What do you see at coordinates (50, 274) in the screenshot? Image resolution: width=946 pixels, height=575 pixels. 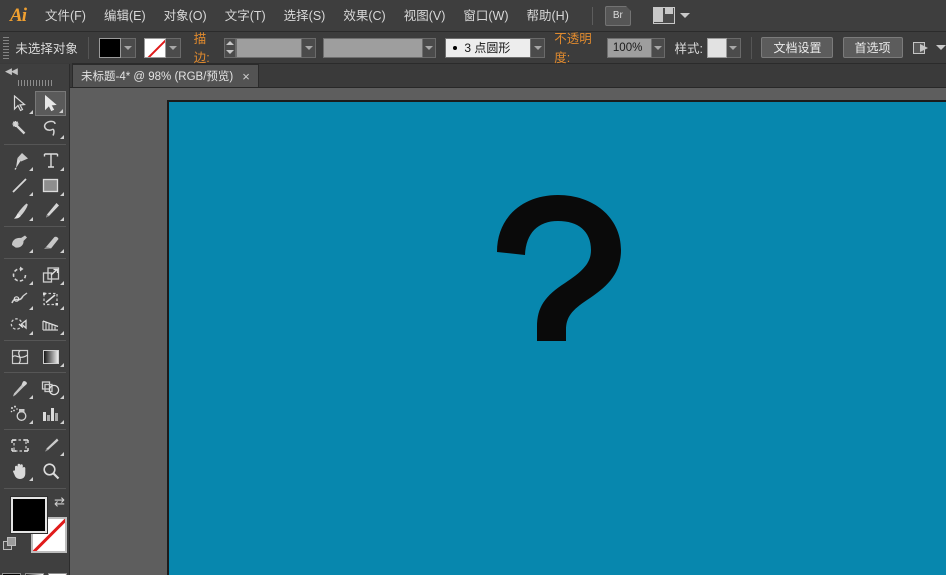 I see `scale-tool` at bounding box center [50, 274].